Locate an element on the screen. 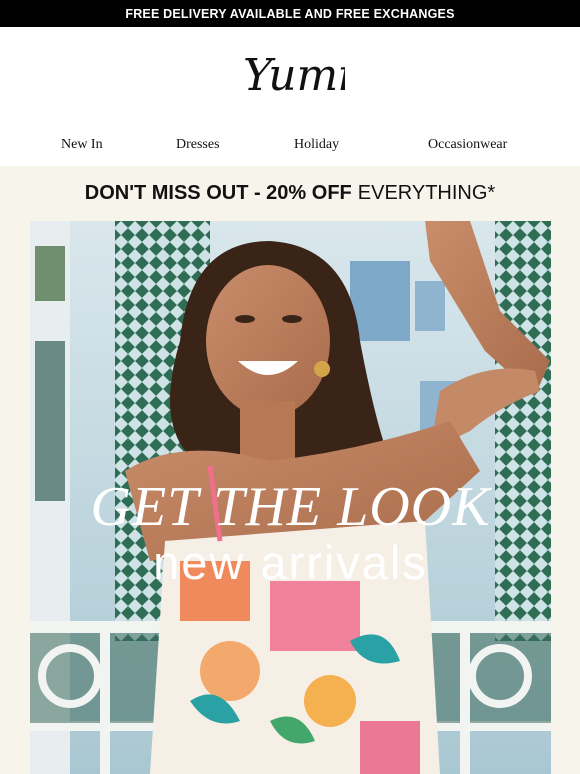  brand-logo: Yumi is located at coordinates (290, 77).